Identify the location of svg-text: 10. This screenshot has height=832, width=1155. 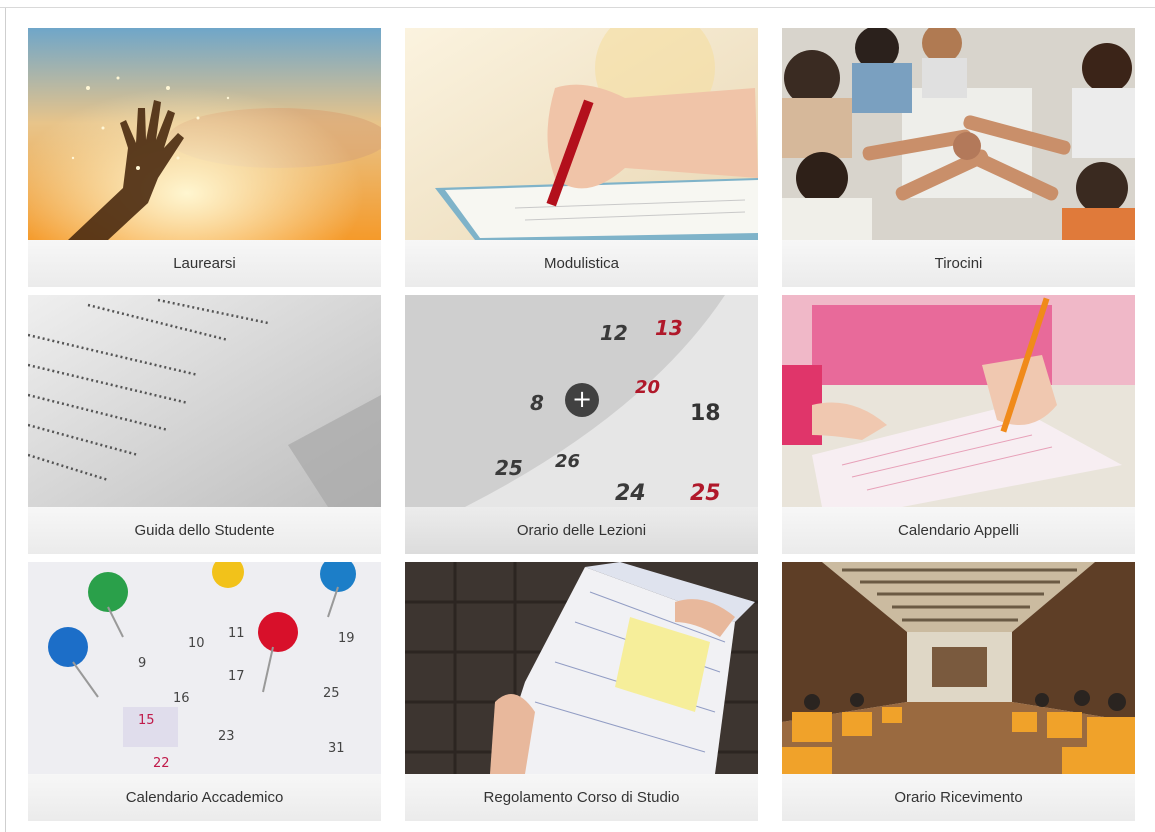
(196, 643).